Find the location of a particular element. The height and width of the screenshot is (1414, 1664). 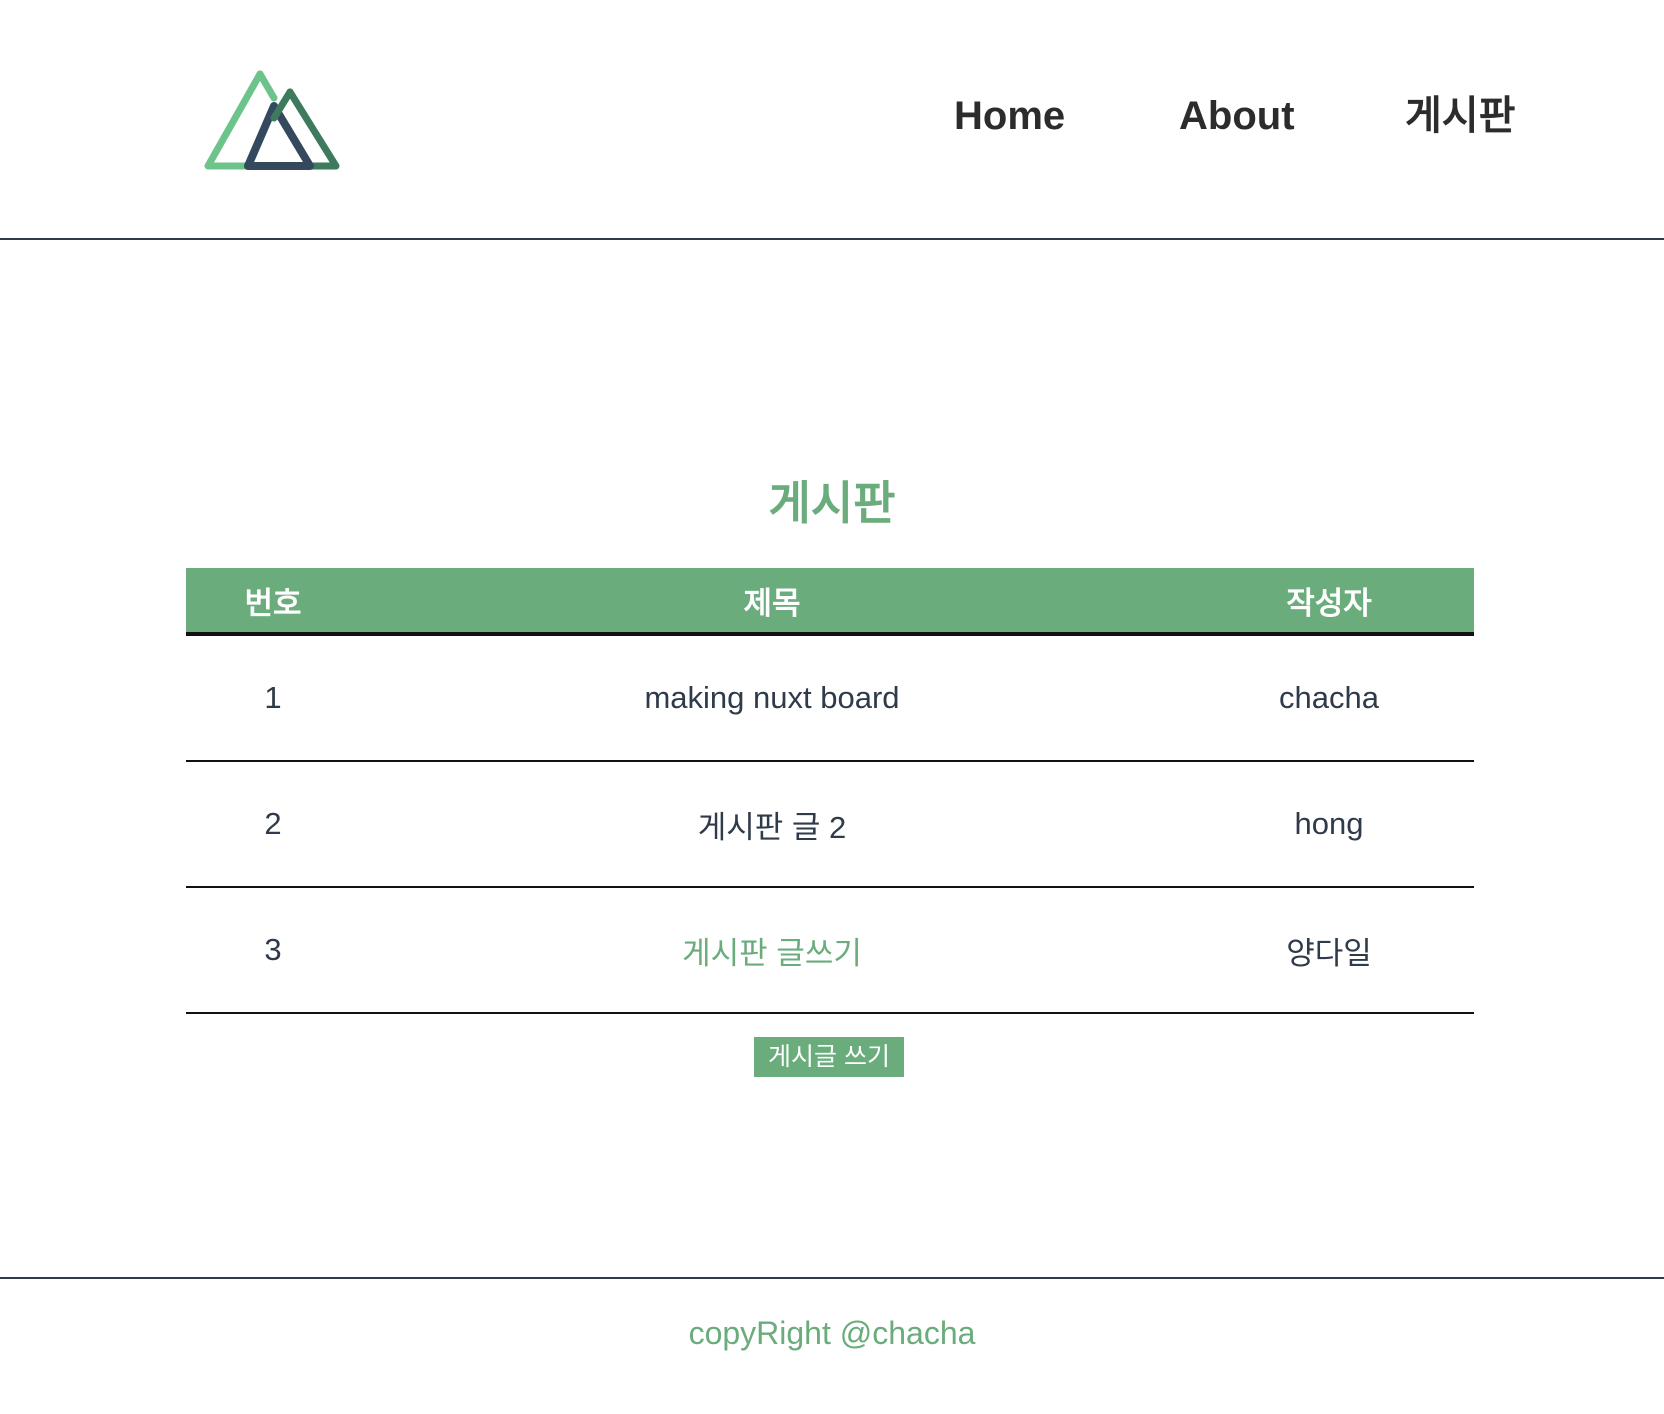

post-author: chacha is located at coordinates (1329, 698).